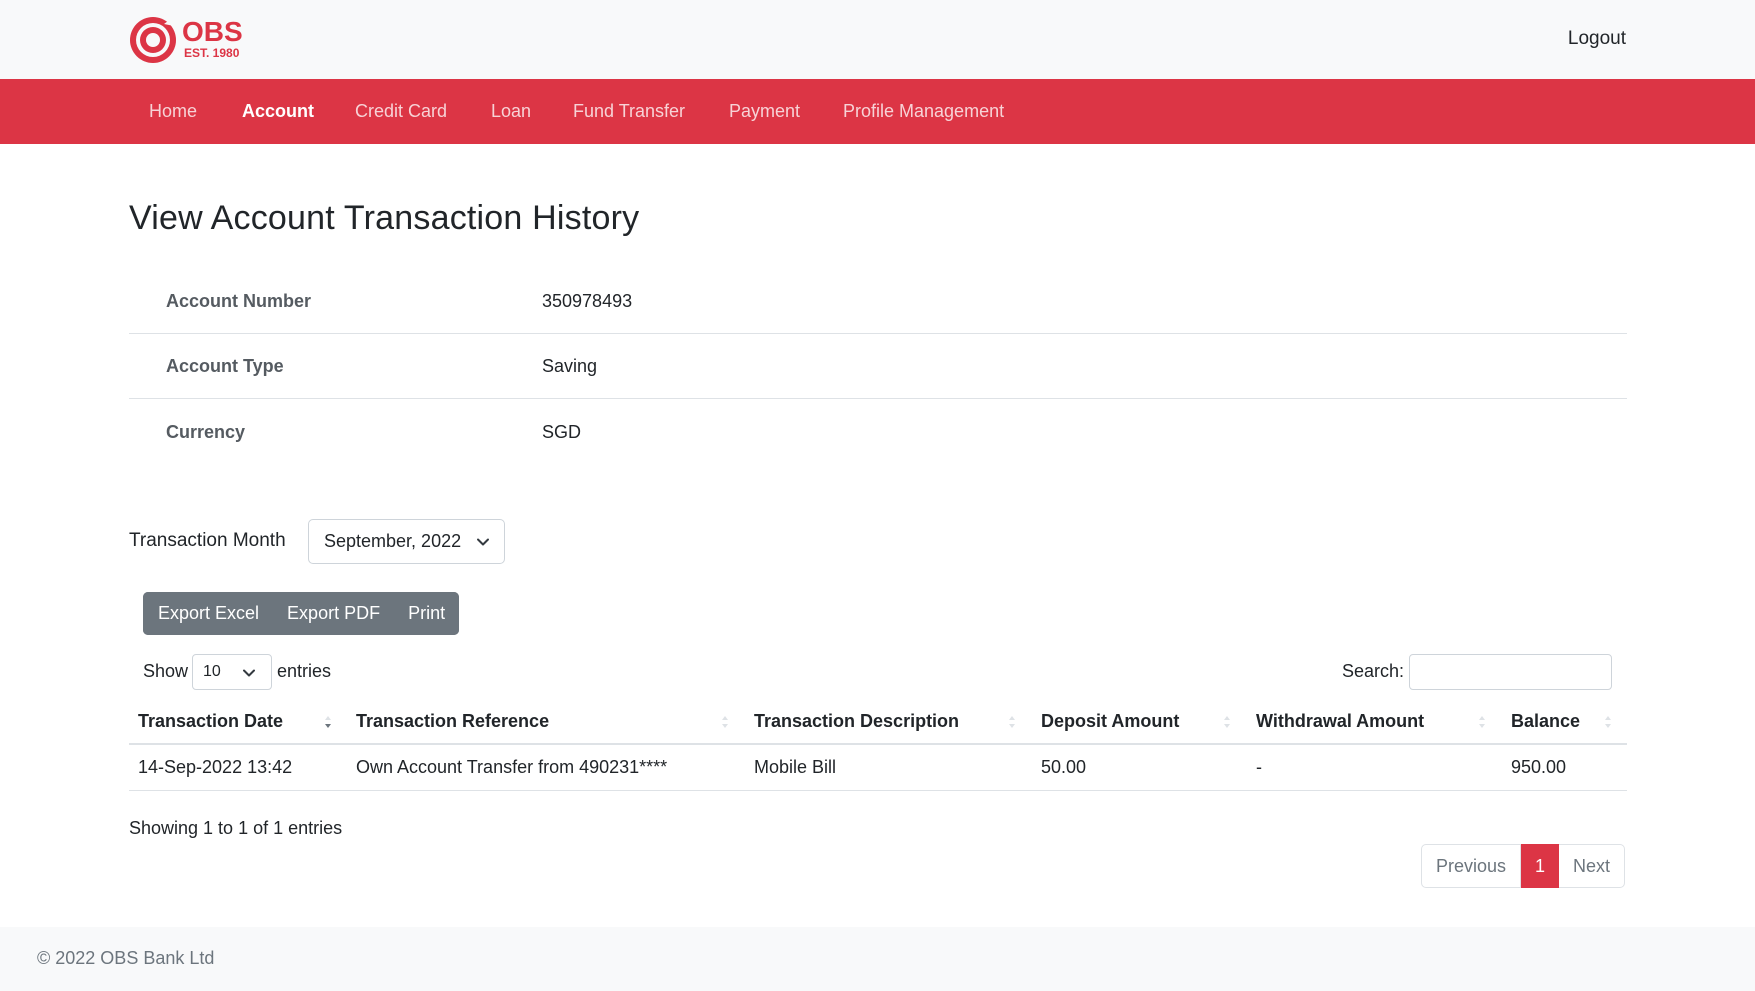  What do you see at coordinates (236, 828) in the screenshot?
I see `table-info: Showing 1 to 1 of 1 entries` at bounding box center [236, 828].